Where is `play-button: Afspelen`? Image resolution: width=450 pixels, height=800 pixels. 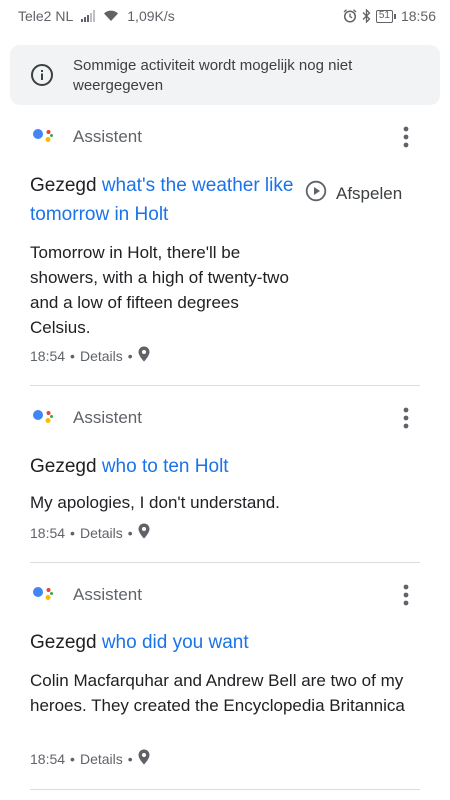
play-button: Afspelen is located at coordinates (353, 193).